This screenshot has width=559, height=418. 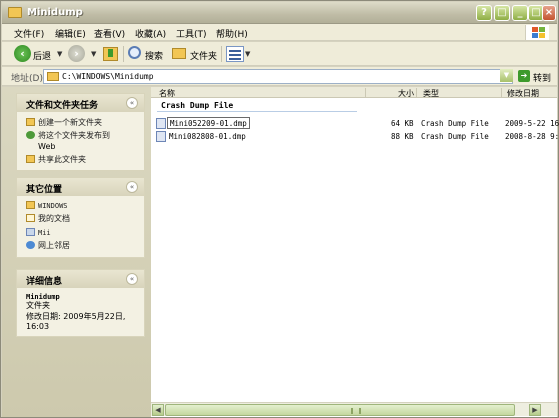 I want to click on share-folder-link: 共享此文件夹, so click(x=56, y=160).